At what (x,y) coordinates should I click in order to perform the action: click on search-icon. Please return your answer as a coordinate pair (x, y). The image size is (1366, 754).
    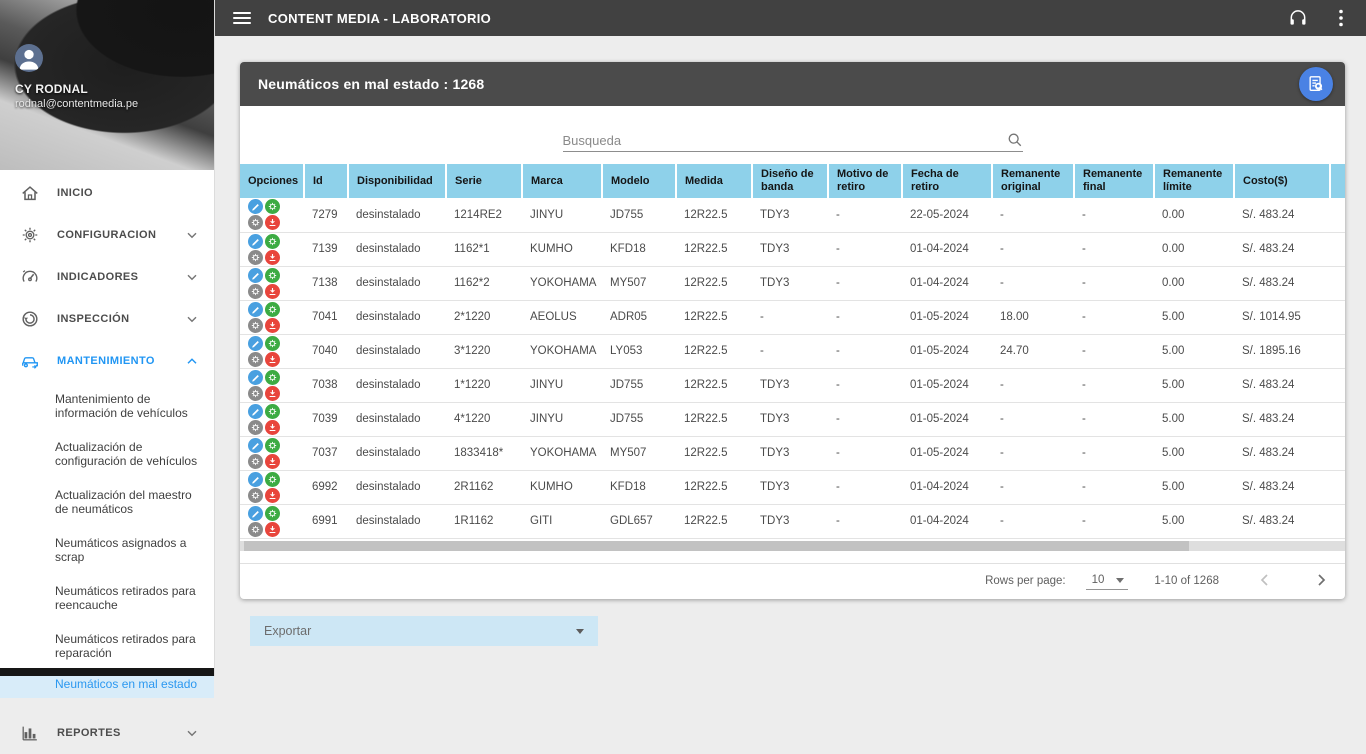
    Looking at the image, I should click on (1015, 140).